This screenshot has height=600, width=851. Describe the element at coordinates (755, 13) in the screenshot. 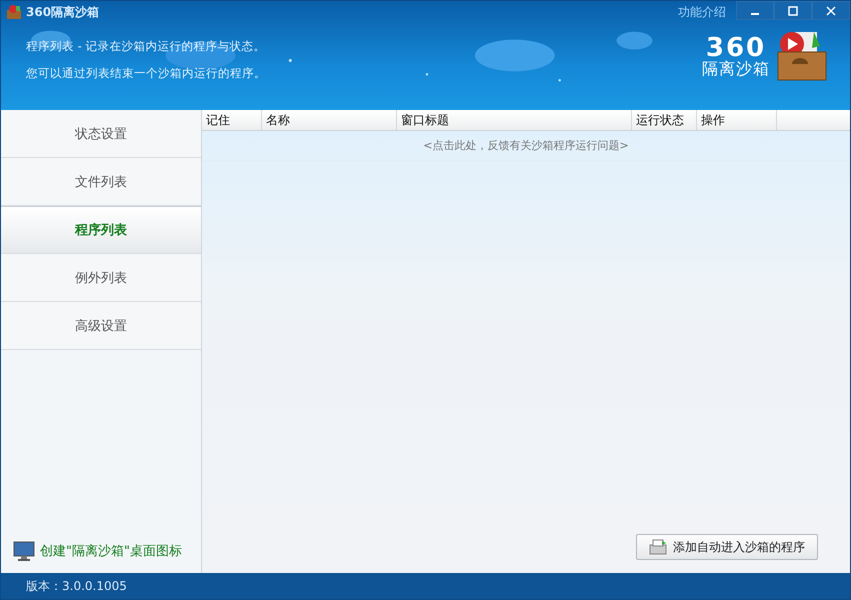

I see `minimize-icon` at that location.